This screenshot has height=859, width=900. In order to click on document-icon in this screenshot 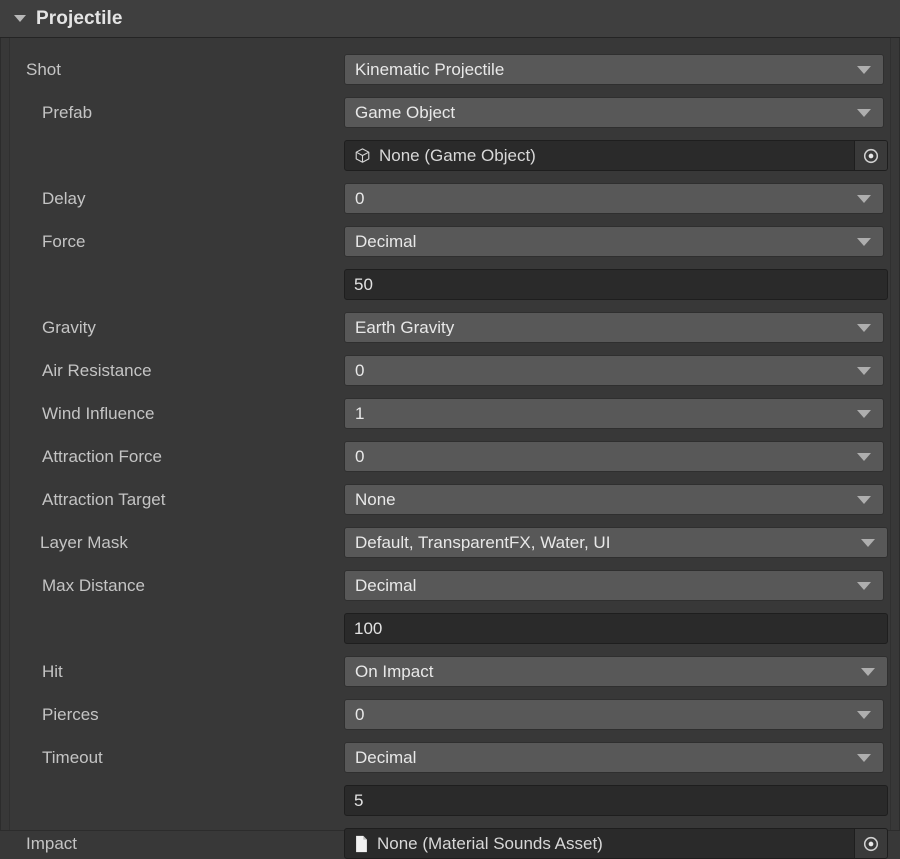, I will do `click(361, 843)`.